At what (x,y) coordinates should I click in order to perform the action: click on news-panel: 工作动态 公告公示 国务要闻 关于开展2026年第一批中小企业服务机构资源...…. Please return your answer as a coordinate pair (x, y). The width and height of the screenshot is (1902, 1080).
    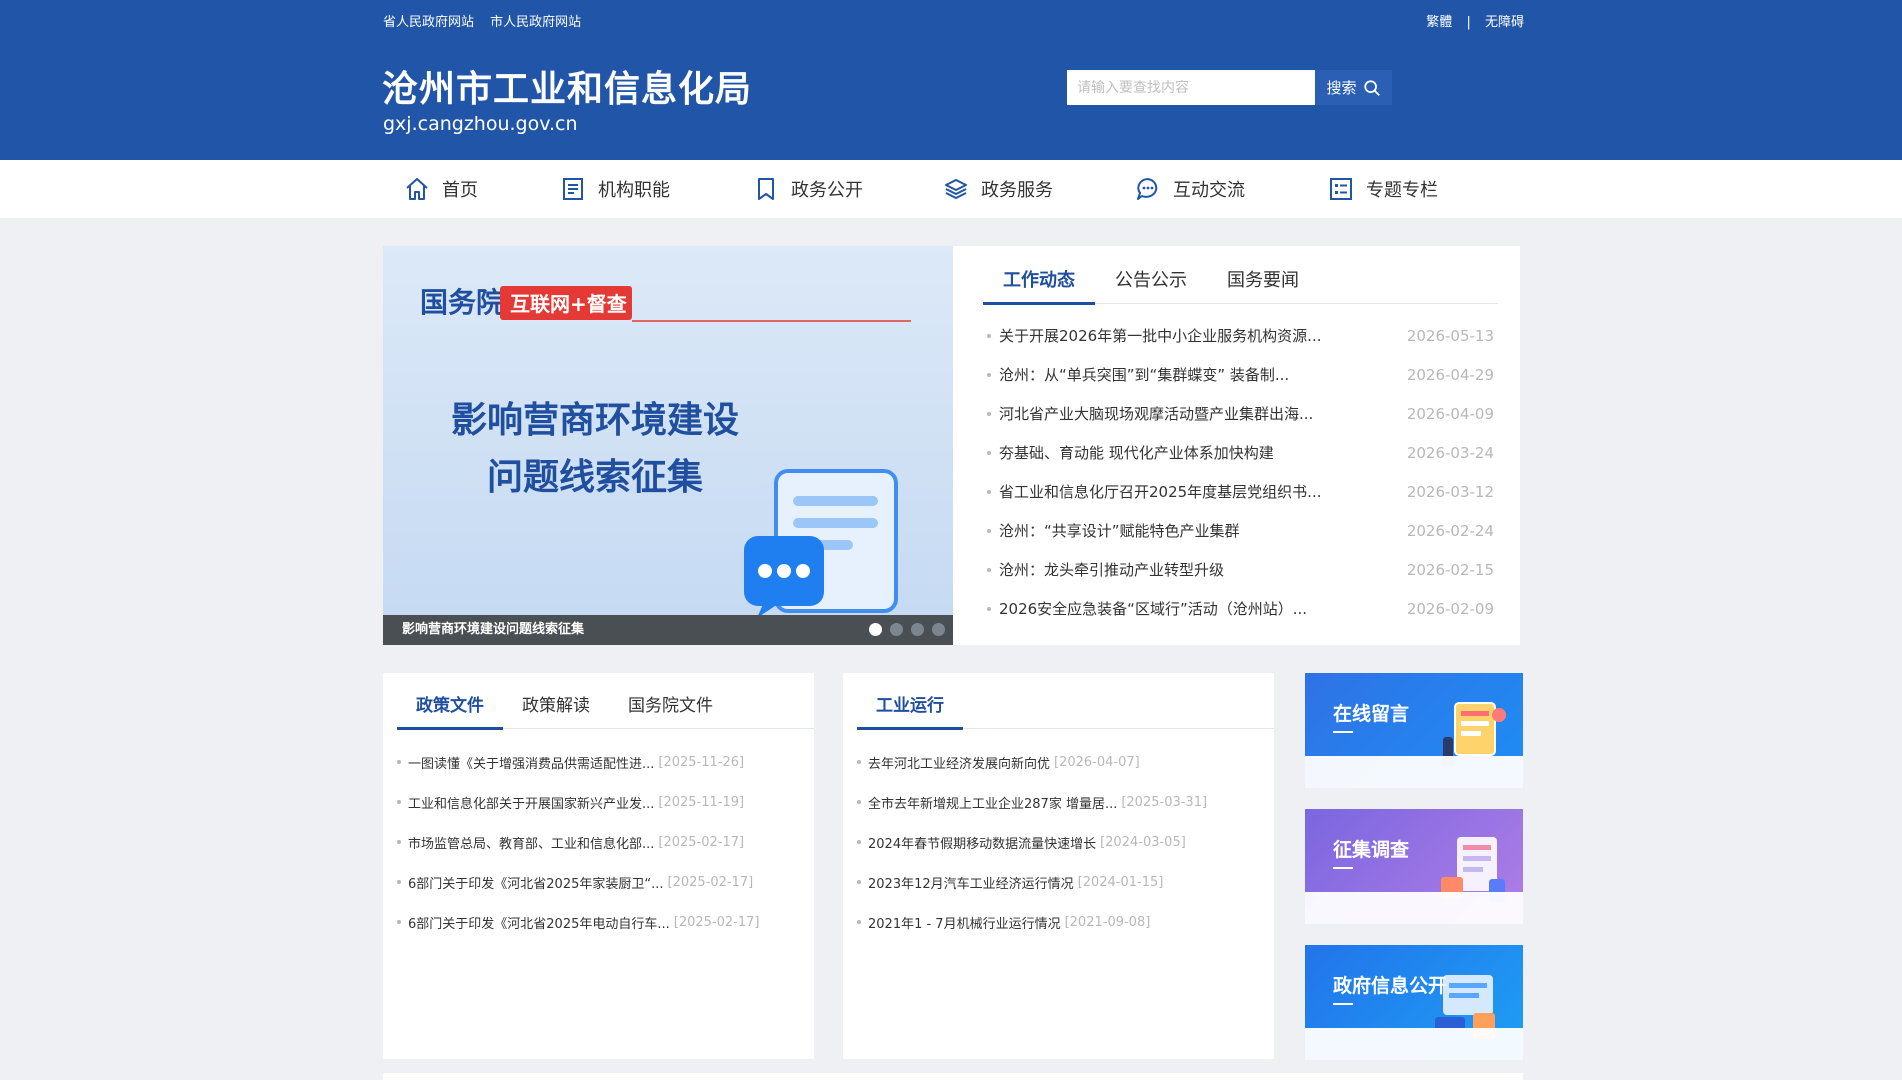
    Looking at the image, I should click on (1236, 445).